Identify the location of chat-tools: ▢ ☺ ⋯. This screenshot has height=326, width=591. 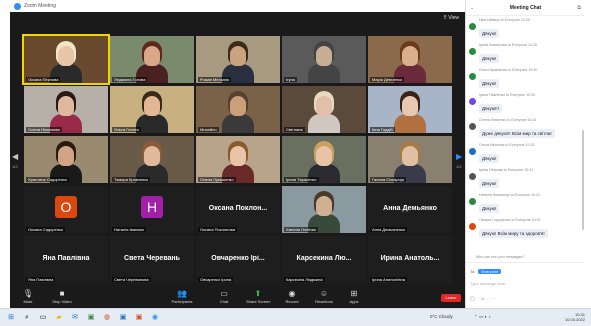
(484, 299).